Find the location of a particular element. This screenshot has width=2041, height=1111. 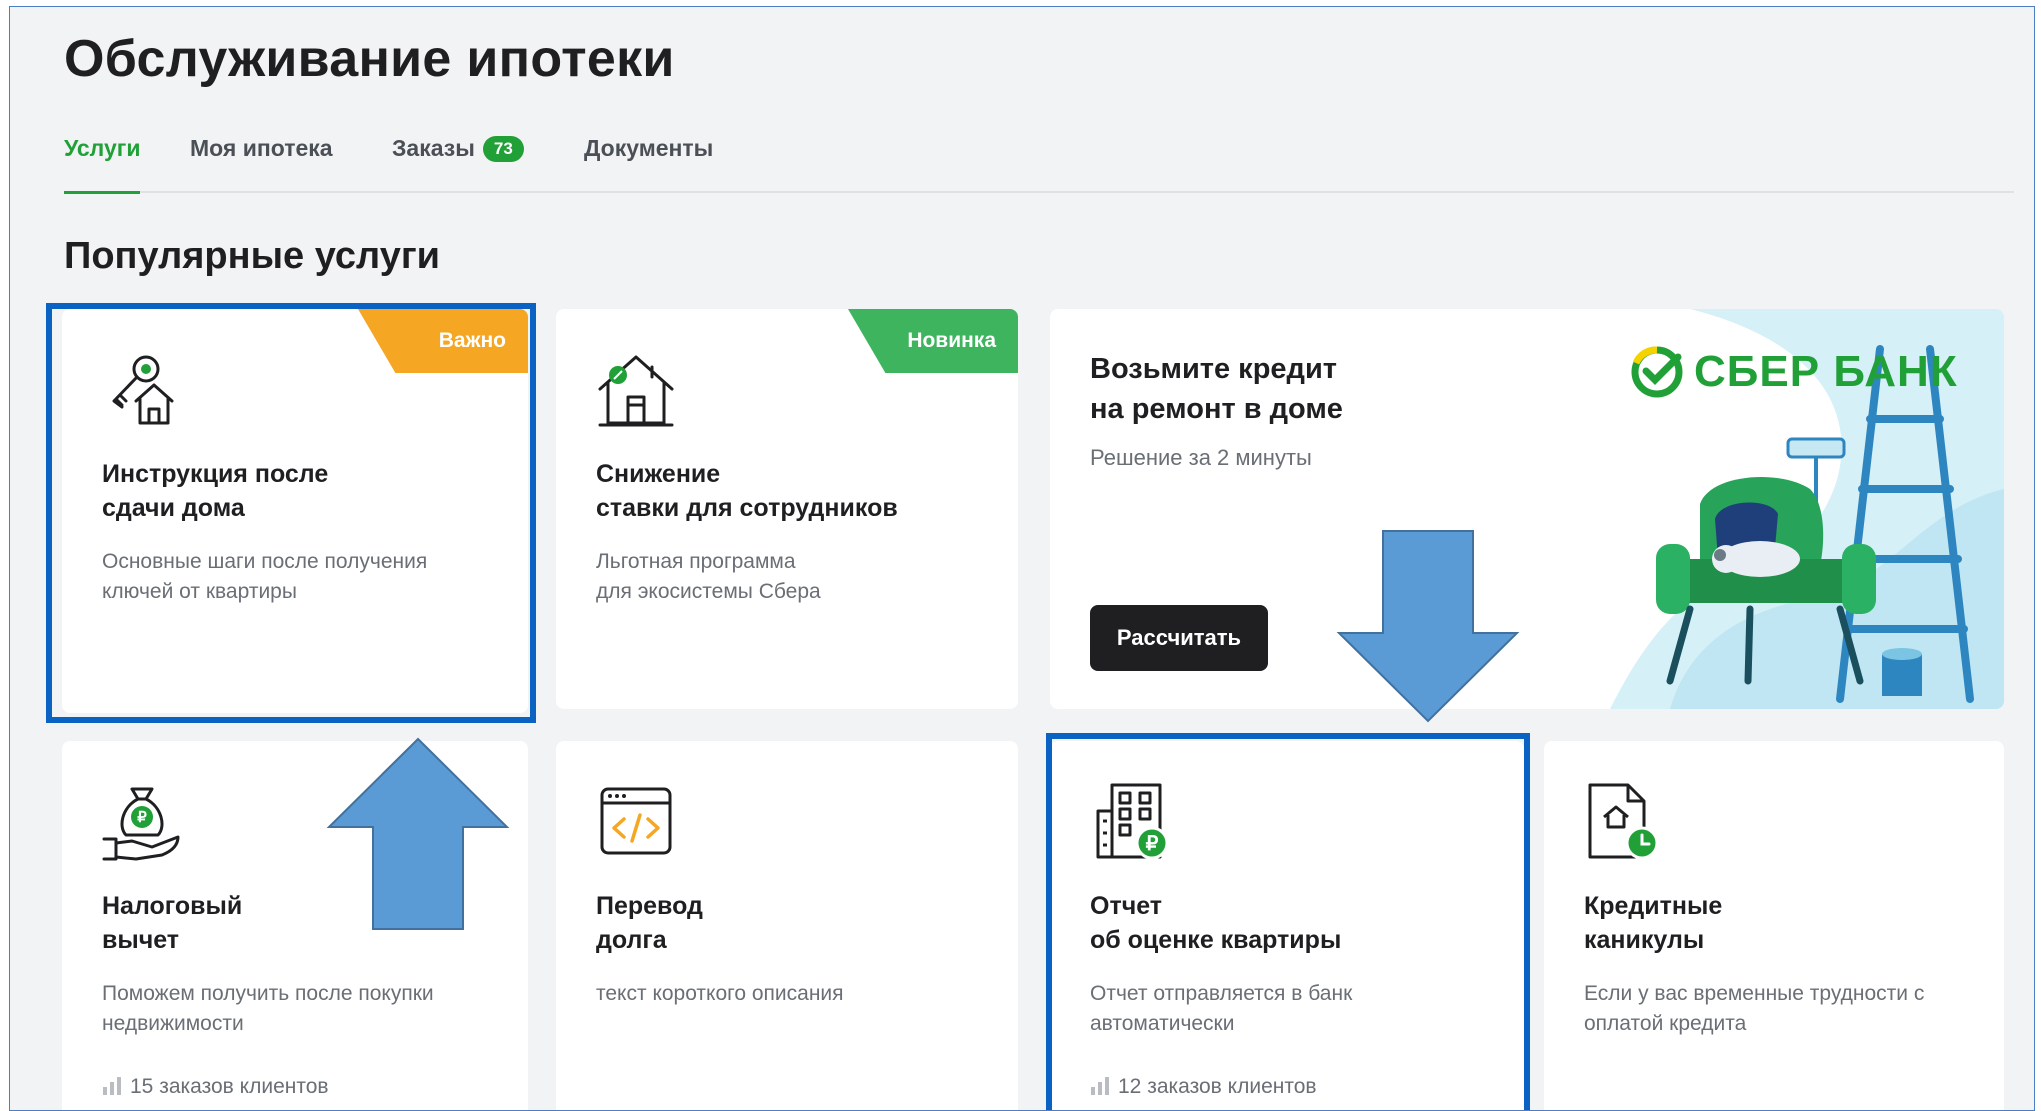

card-description: Если у вас временные трудности с is located at coordinates (1754, 993).